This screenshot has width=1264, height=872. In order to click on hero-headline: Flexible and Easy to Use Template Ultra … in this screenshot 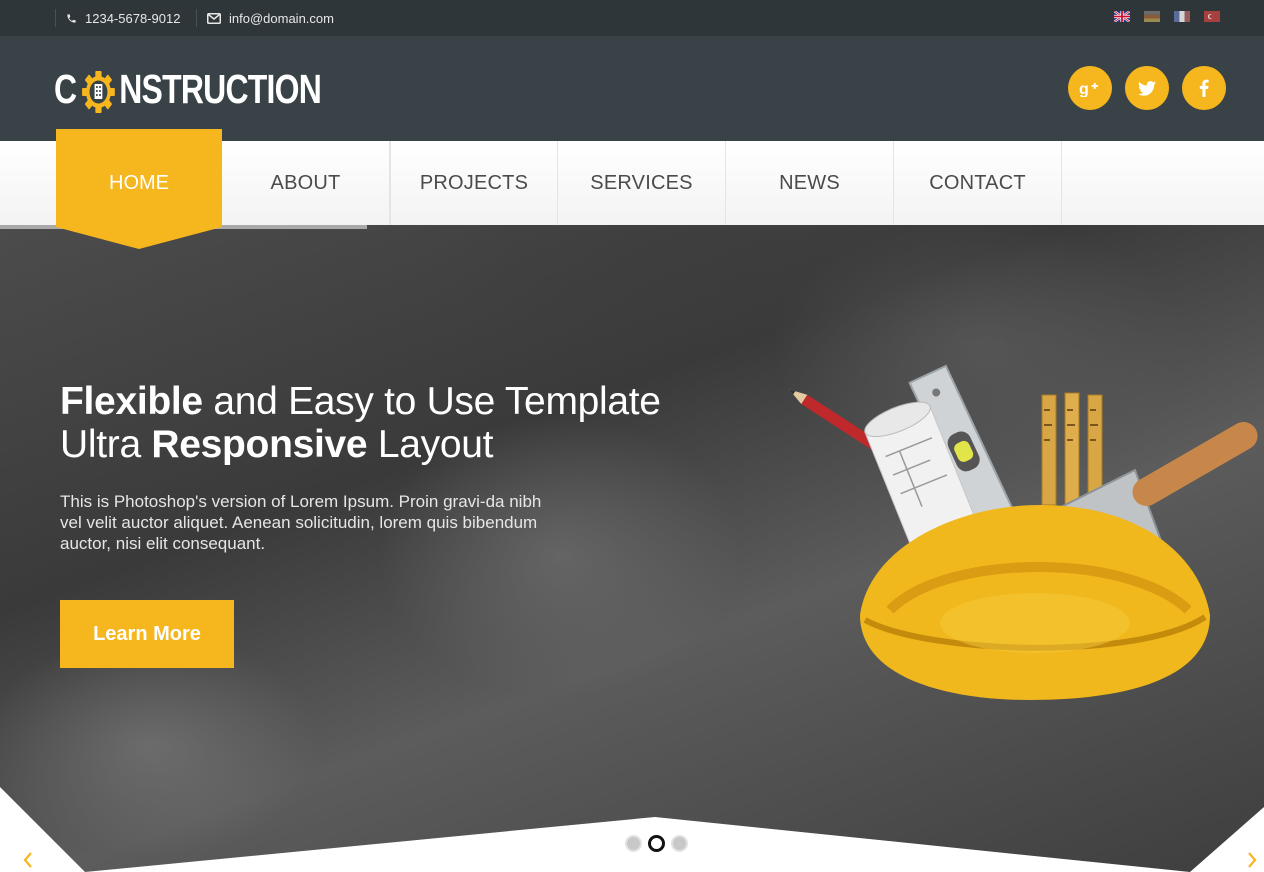, I will do `click(360, 423)`.